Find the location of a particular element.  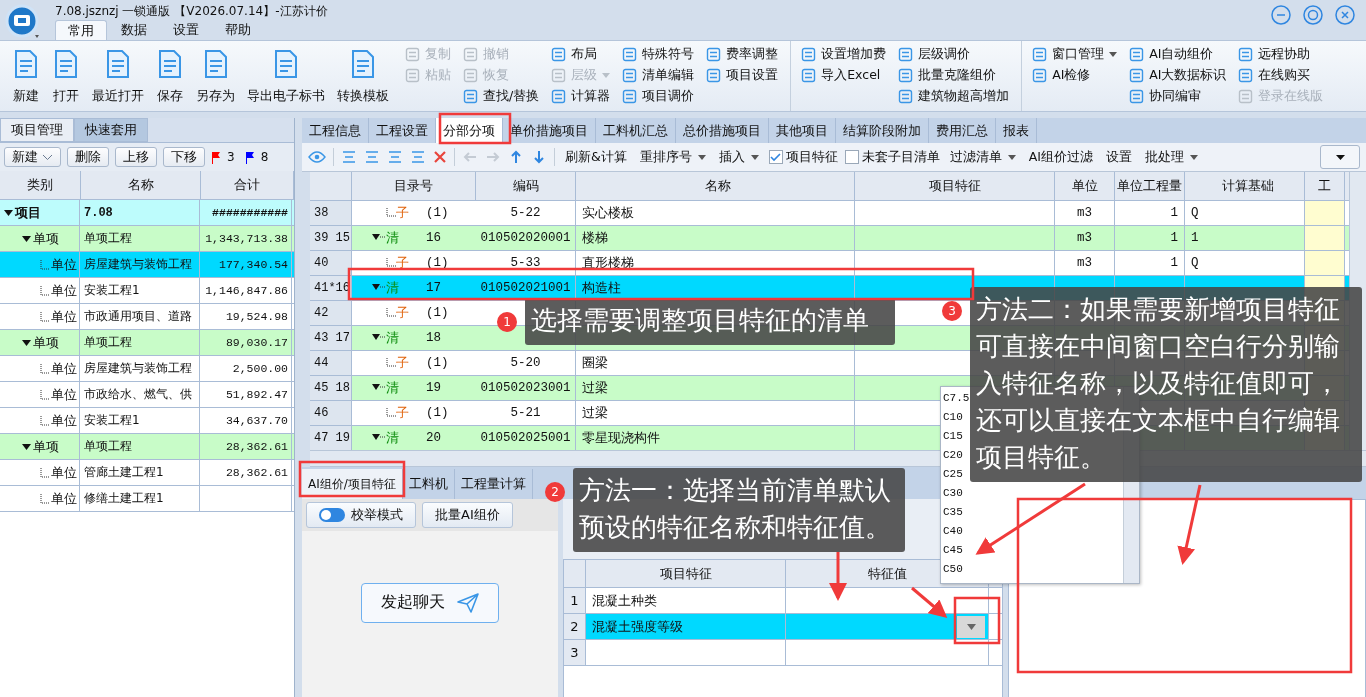

list-icon is located at coordinates (412, 75).